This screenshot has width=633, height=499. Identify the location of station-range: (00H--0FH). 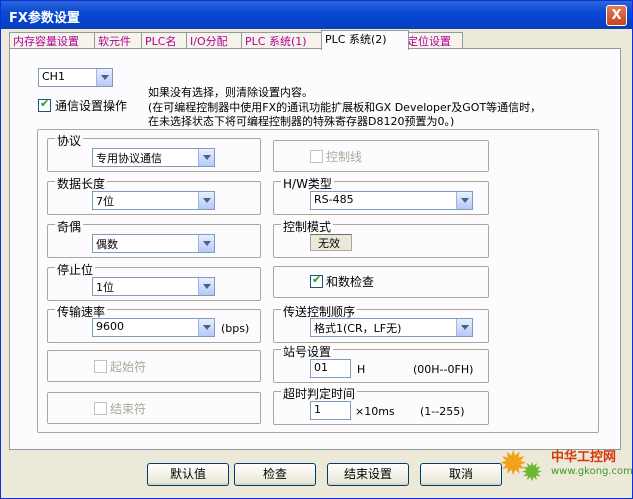
(443, 369).